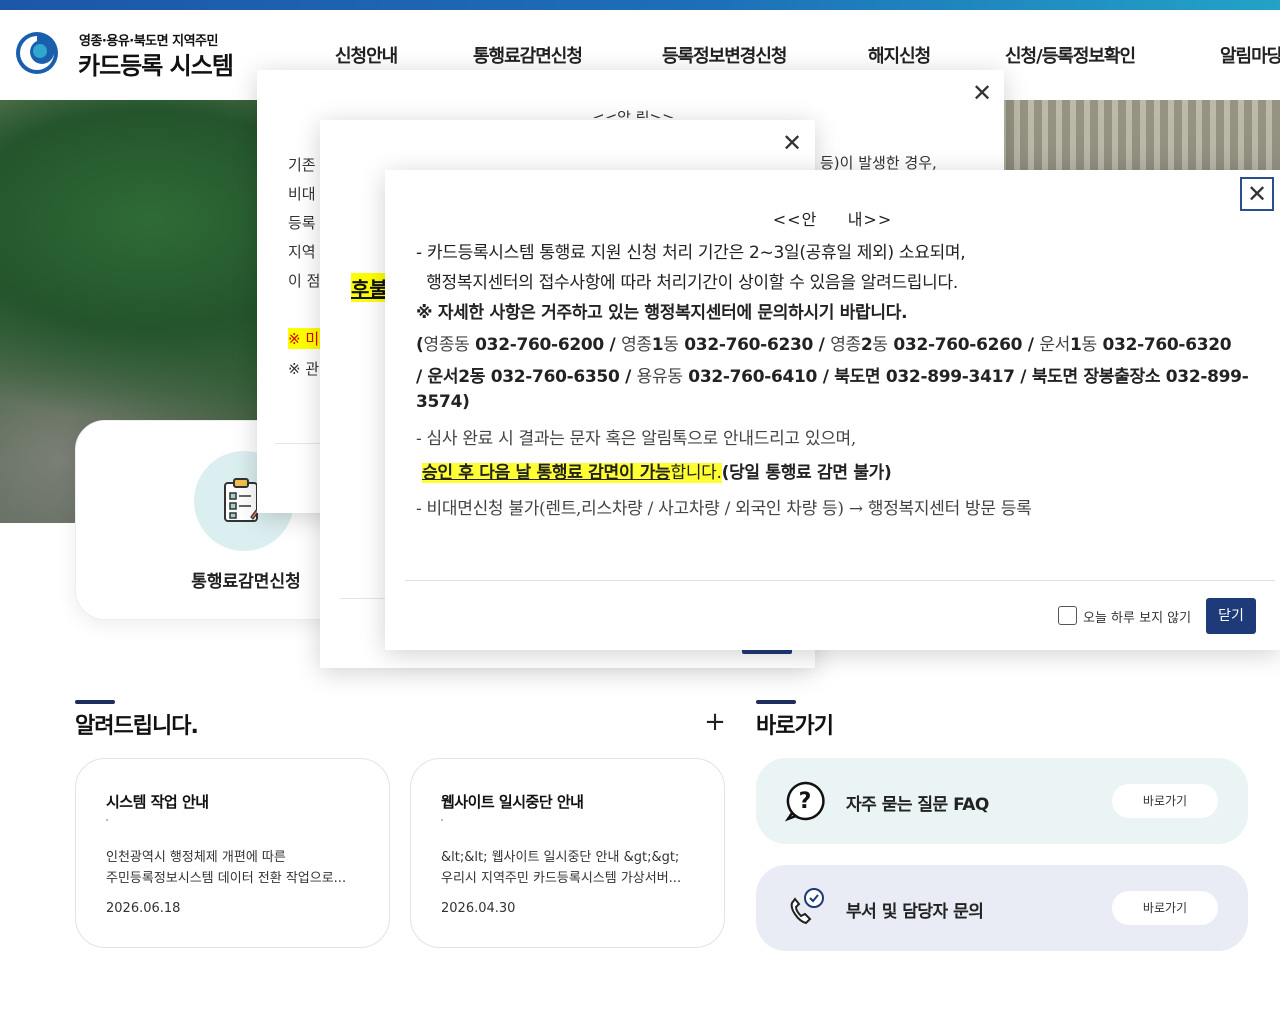  What do you see at coordinates (754, 345) in the screenshot?
I see `contact-number: 032-760-6230 /` at bounding box center [754, 345].